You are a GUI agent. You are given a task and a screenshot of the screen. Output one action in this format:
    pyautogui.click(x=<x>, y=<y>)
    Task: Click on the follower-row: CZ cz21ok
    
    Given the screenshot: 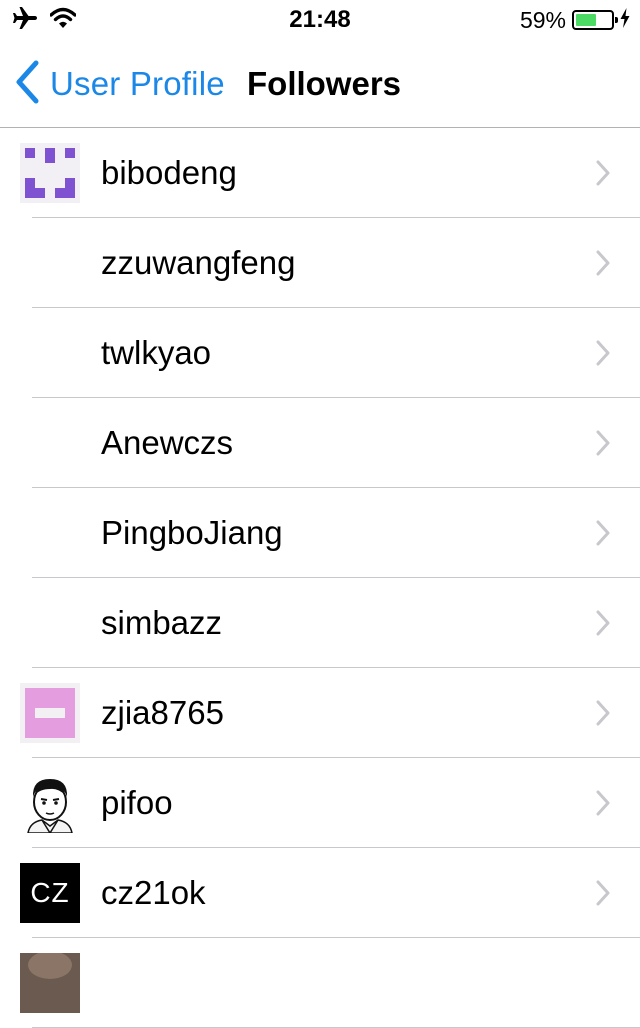 What is the action you would take?
    pyautogui.click(x=320, y=893)
    